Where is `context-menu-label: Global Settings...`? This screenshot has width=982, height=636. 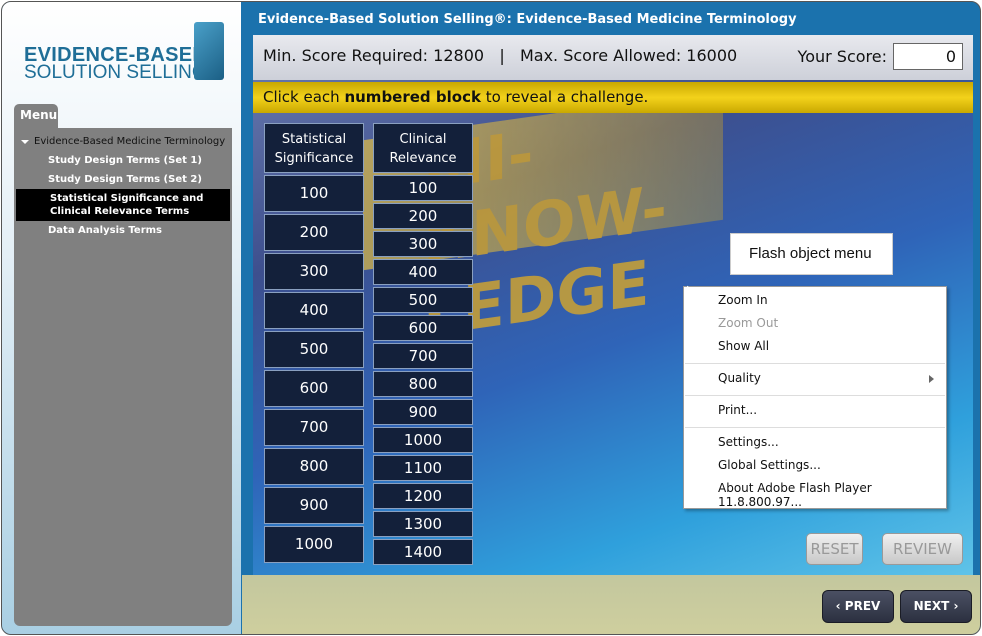
context-menu-label: Global Settings... is located at coordinates (769, 465).